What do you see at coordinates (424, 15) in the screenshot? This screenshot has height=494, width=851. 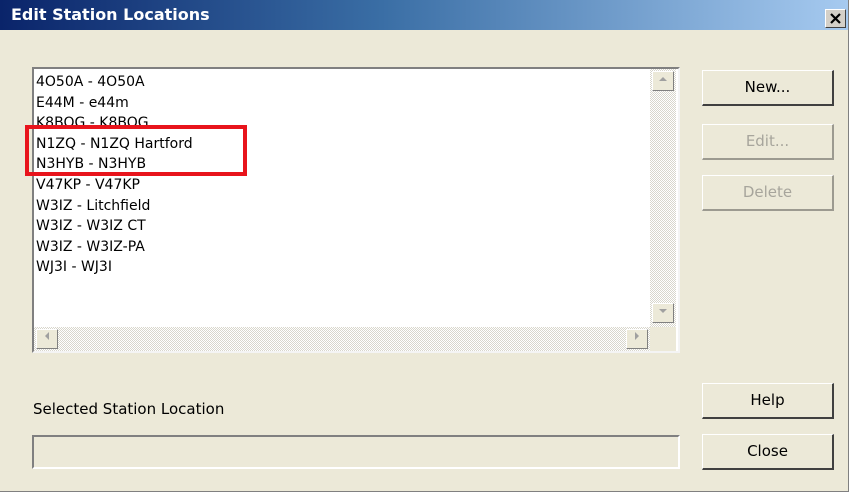 I see `title-bar: Edit Station Locations` at bounding box center [424, 15].